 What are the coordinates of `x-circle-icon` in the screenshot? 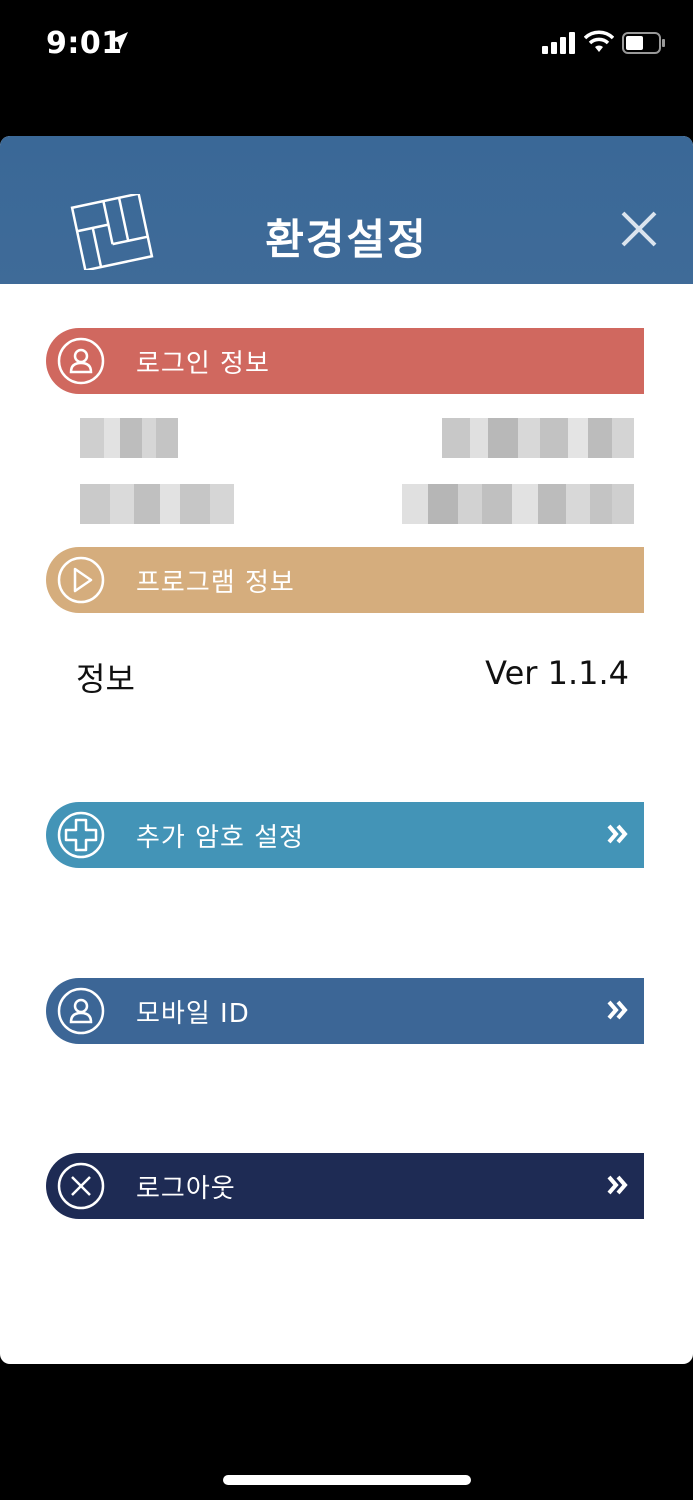 It's located at (81, 1186).